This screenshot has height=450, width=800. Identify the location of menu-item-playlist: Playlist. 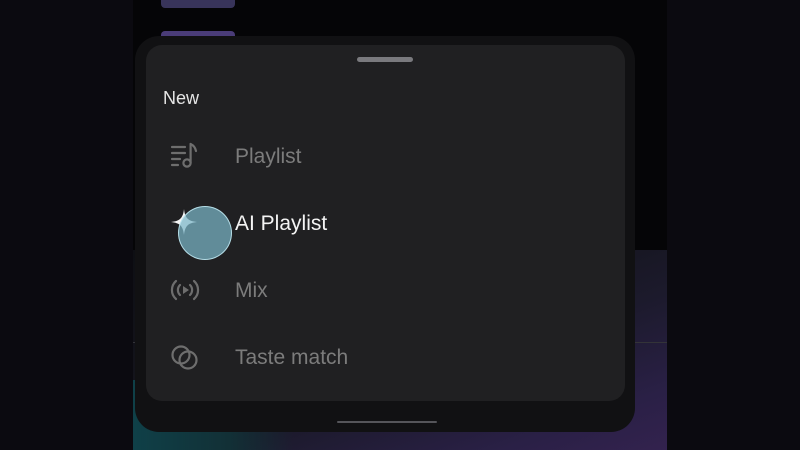
(385, 156).